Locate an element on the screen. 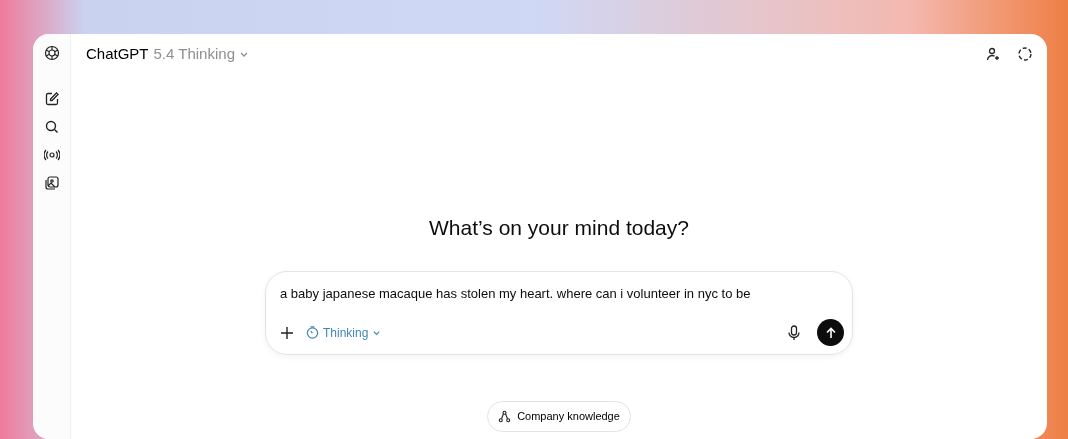 This screenshot has height=439, width=1068. broadcast-icon is located at coordinates (51, 155).